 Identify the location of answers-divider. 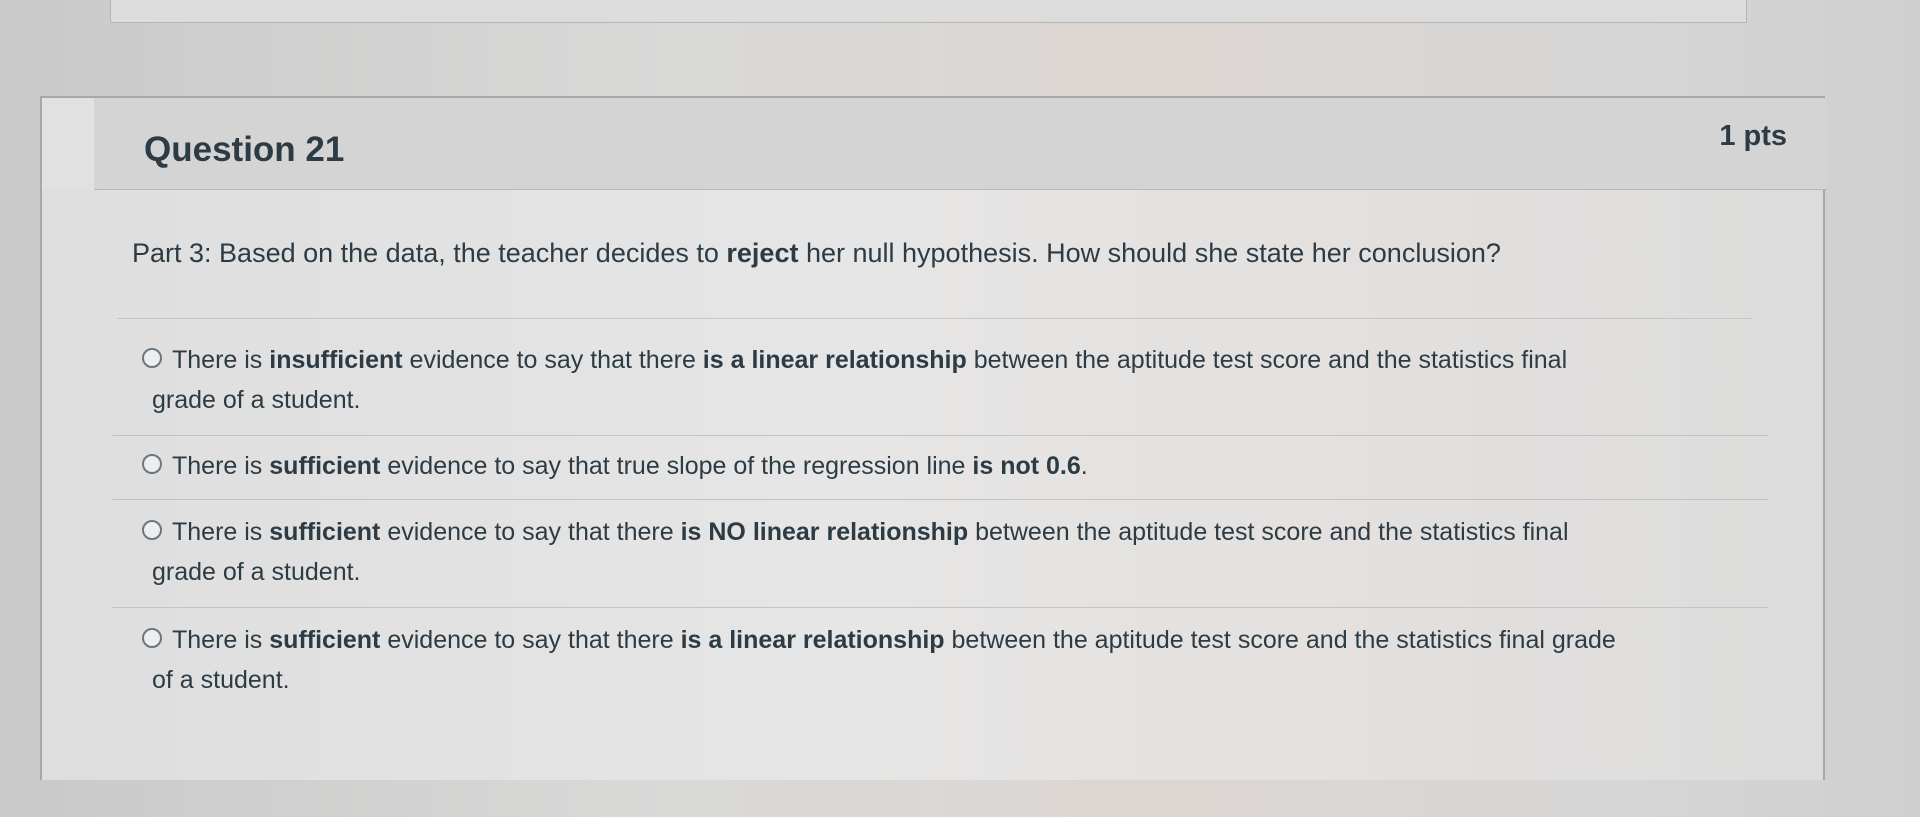
(935, 318).